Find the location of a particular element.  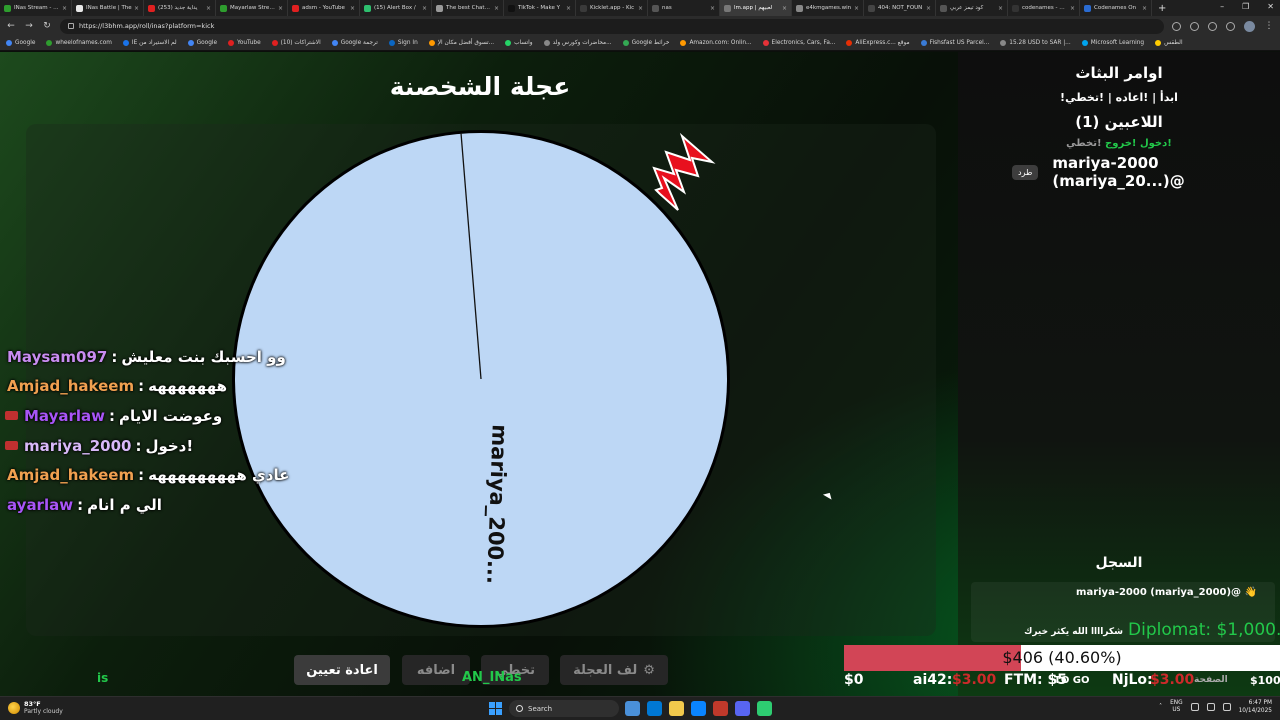

site-info-icon is located at coordinates (71, 26).